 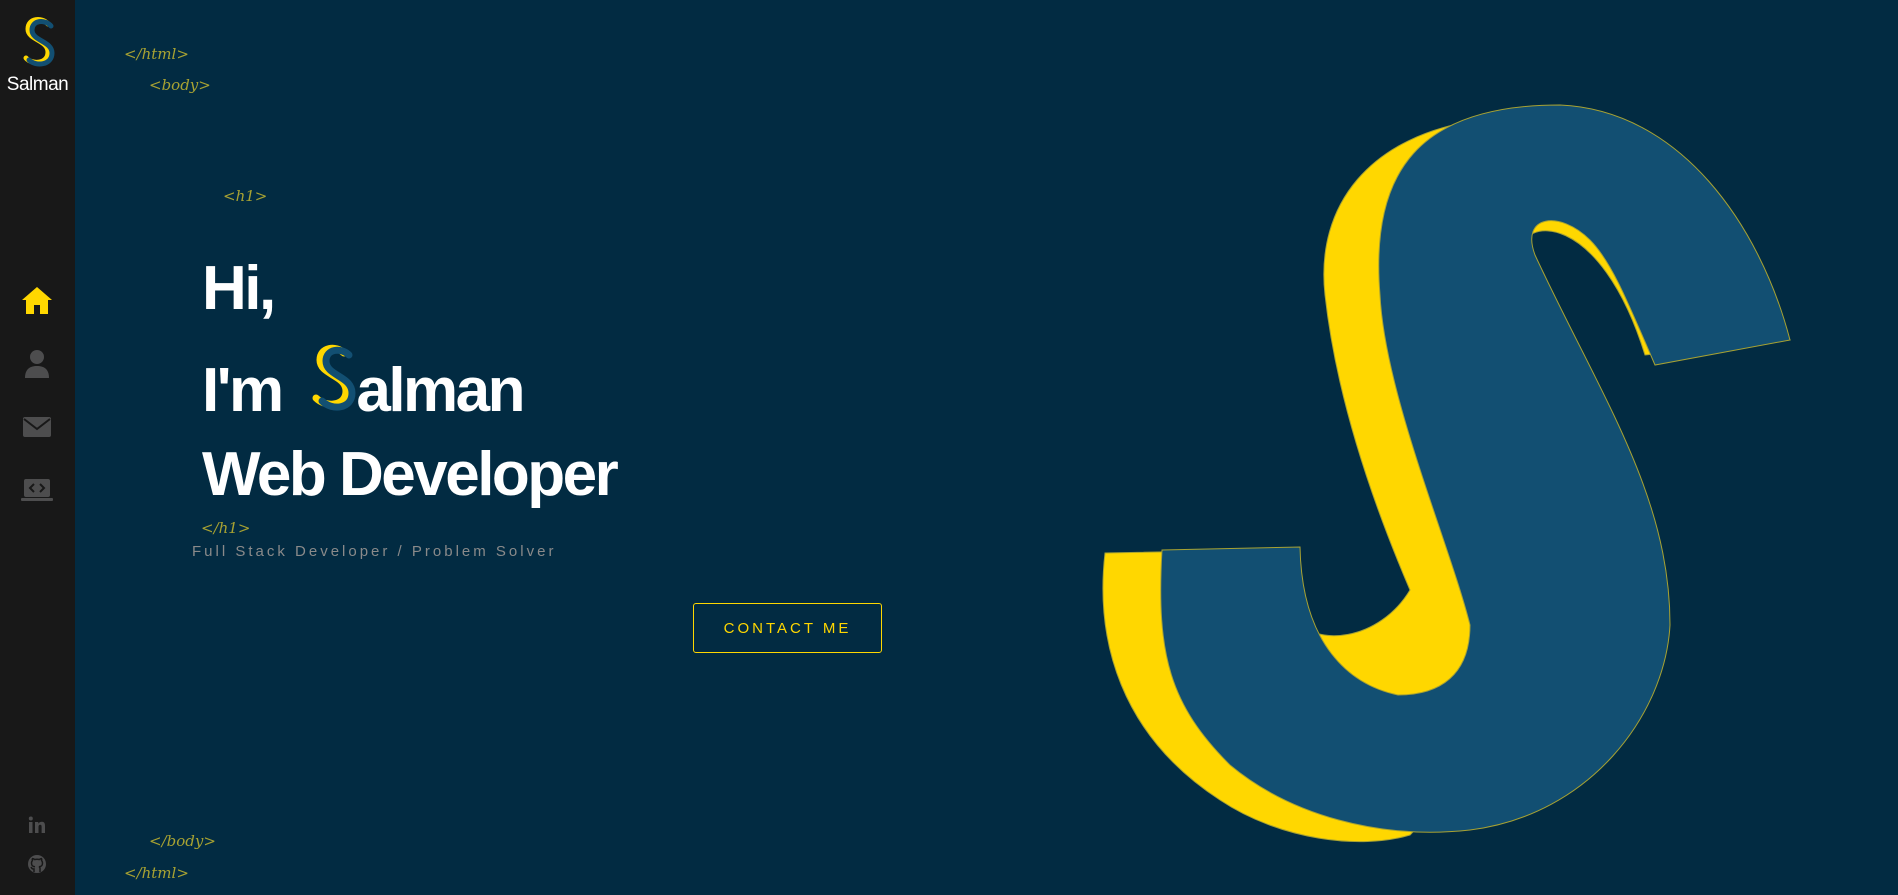 I want to click on tag-h1-close: </h1>, so click(x=226, y=528).